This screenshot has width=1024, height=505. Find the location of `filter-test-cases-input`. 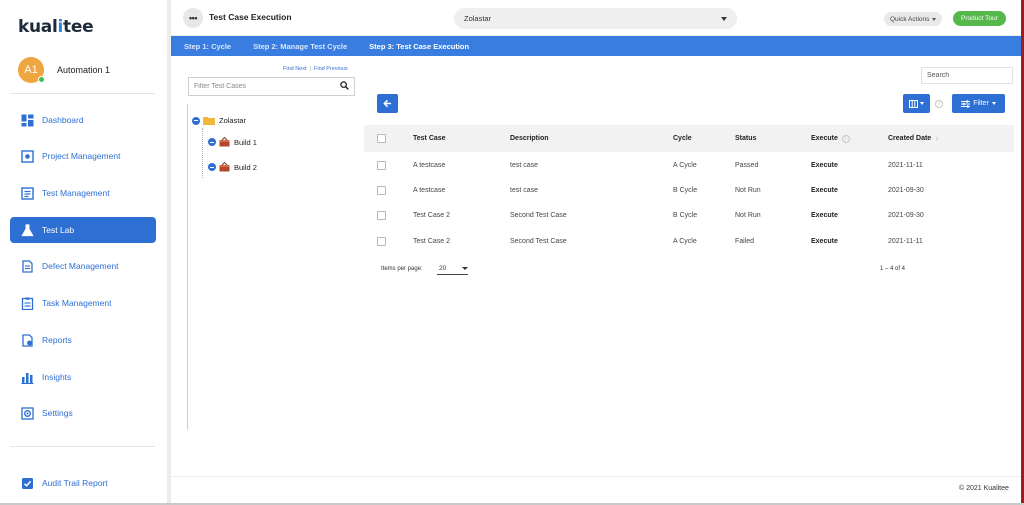

filter-test-cases-input is located at coordinates (264, 86).